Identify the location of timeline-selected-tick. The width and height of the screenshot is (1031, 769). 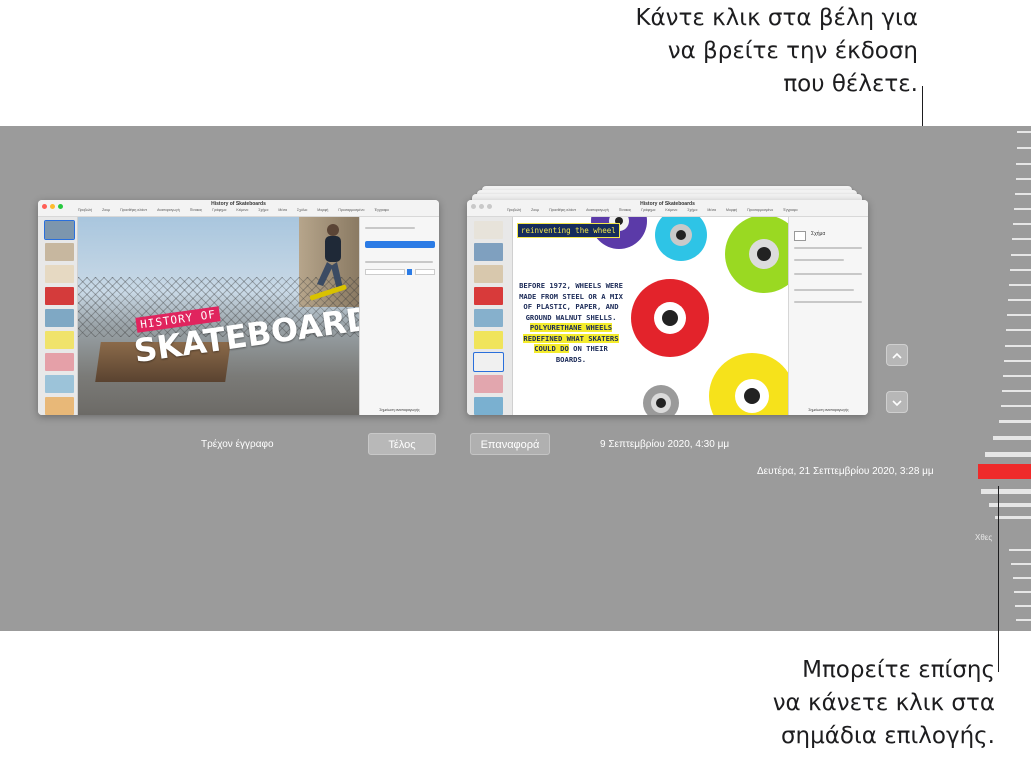
(1004, 471).